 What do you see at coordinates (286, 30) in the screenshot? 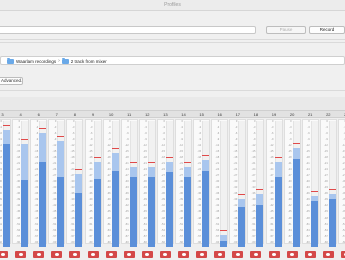
I see `pause-button: Pause` at bounding box center [286, 30].